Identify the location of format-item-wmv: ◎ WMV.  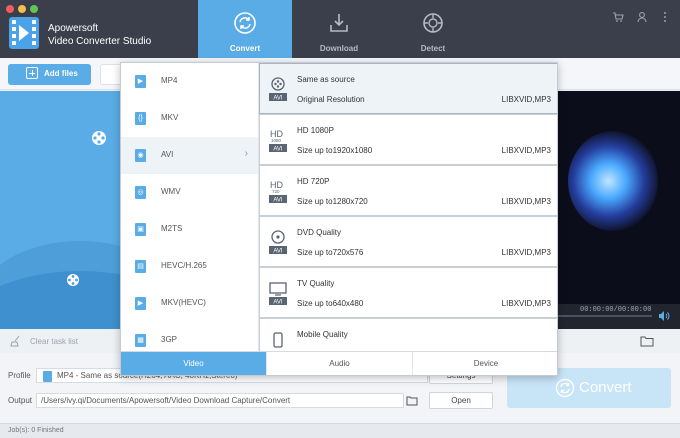
(189, 192).